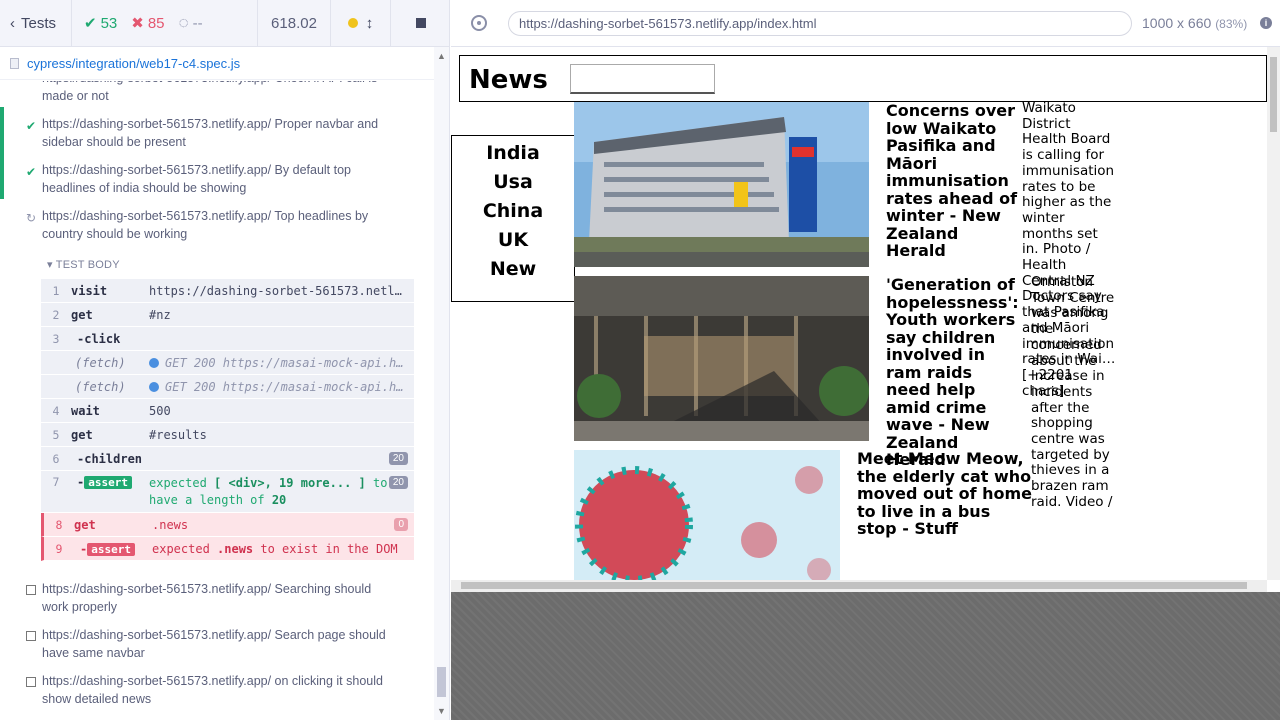  I want to click on country-sidebar: India Usa China UK New, so click(513, 218).